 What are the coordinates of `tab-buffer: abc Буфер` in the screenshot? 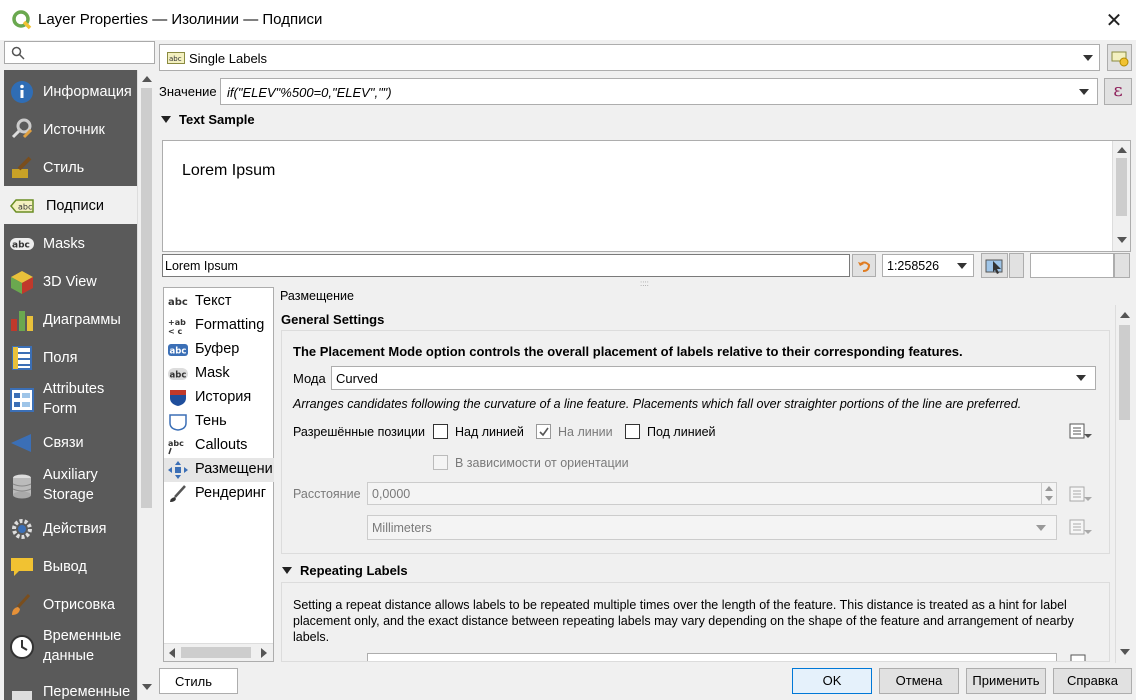 It's located at (222, 350).